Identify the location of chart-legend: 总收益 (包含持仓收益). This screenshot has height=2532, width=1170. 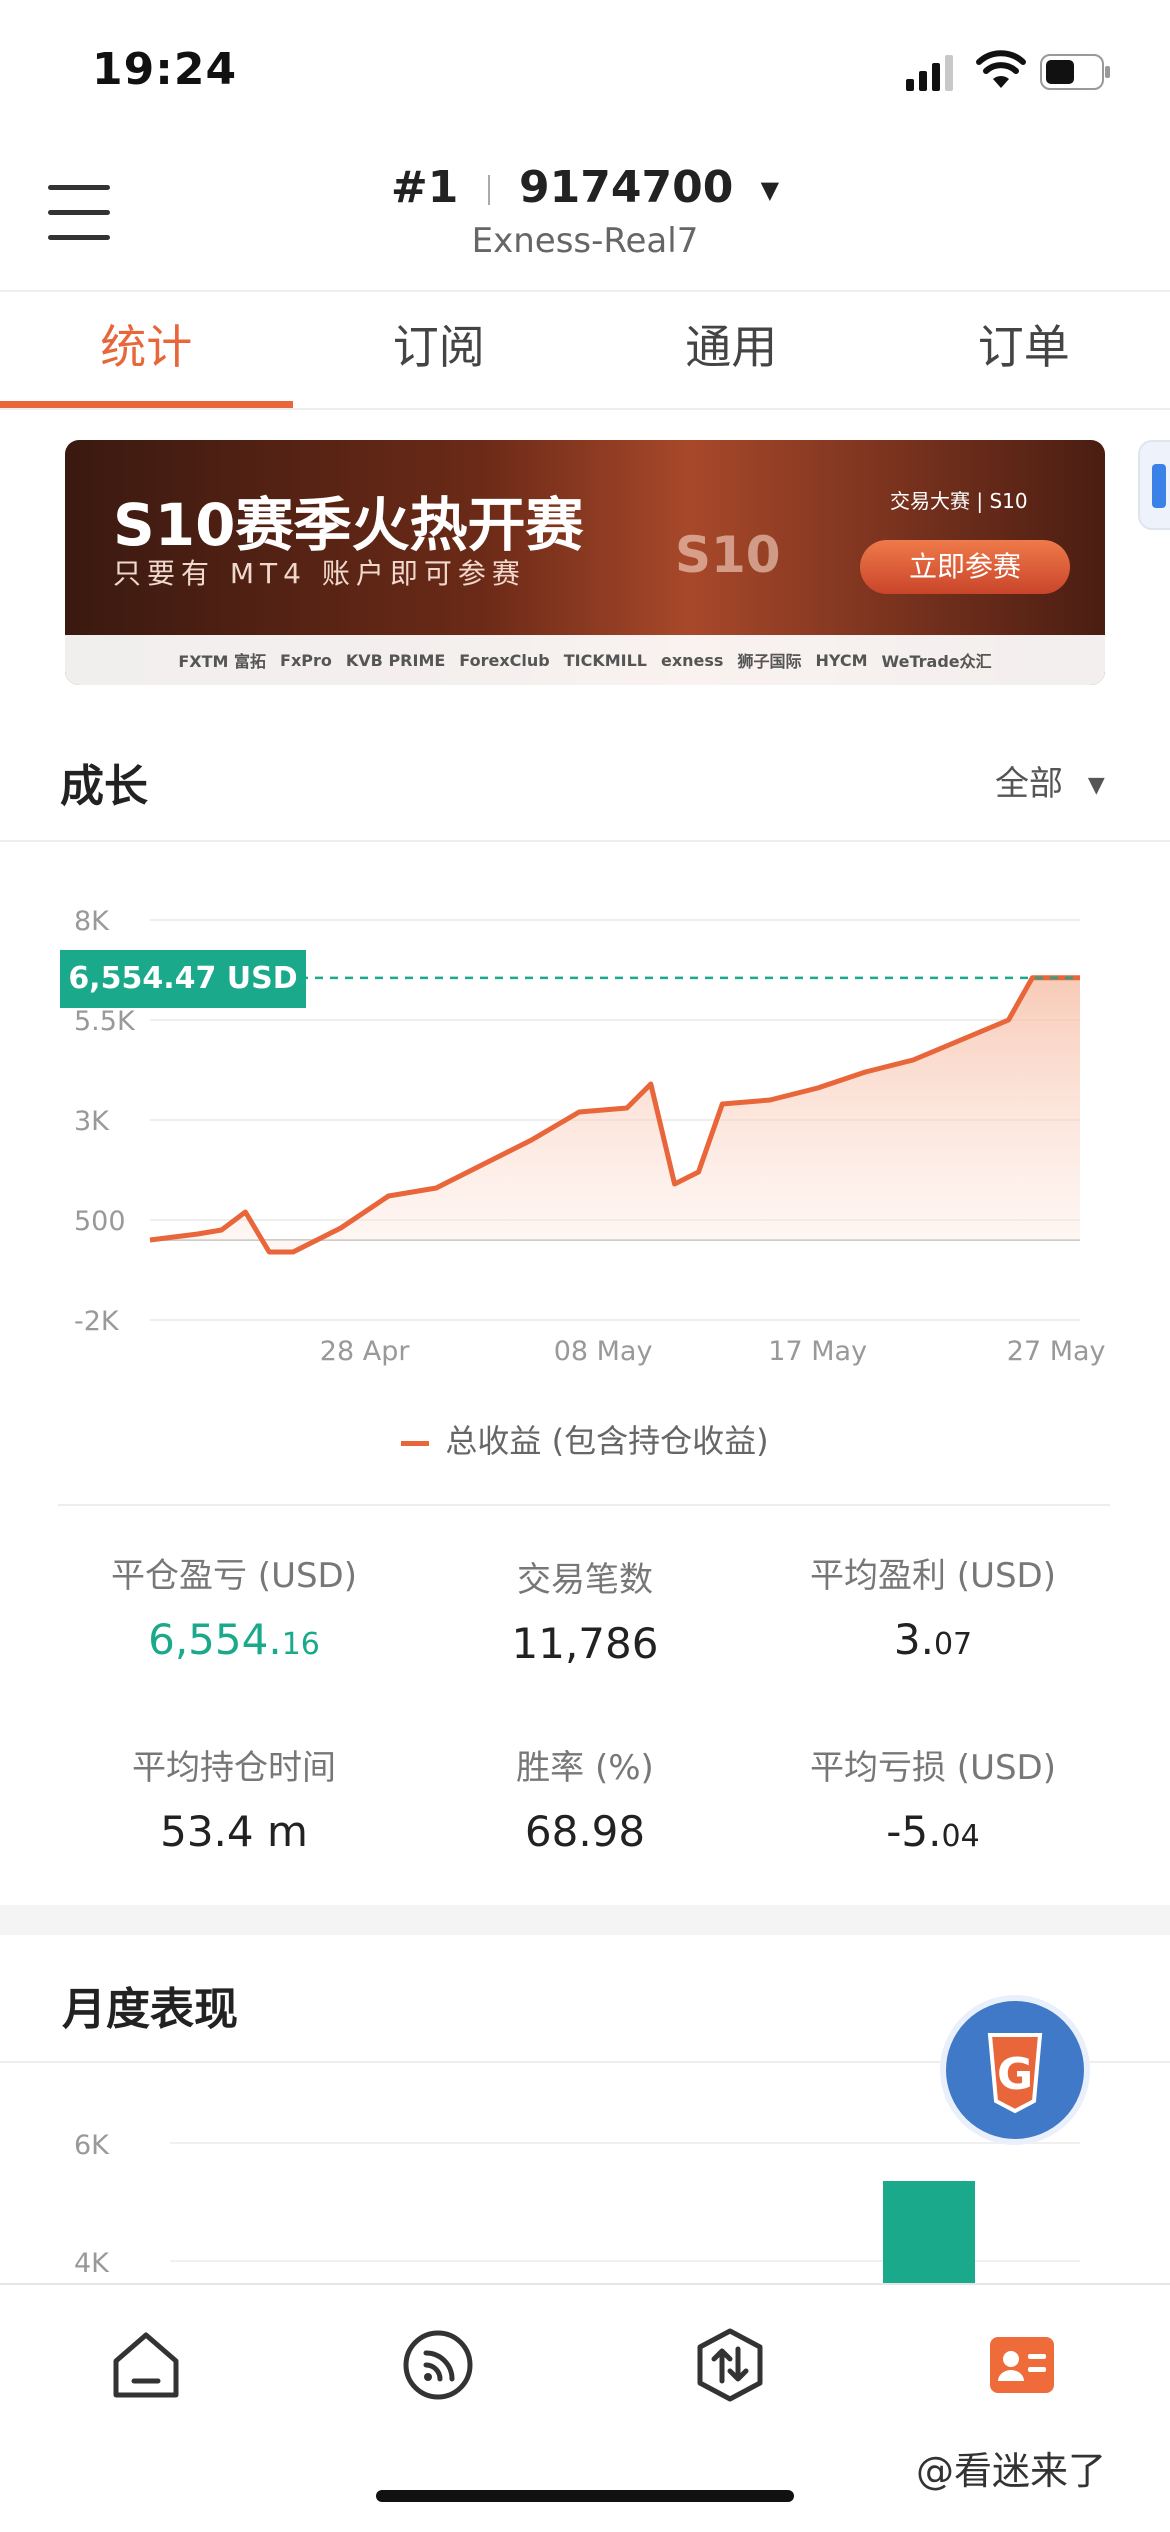
(585, 1439).